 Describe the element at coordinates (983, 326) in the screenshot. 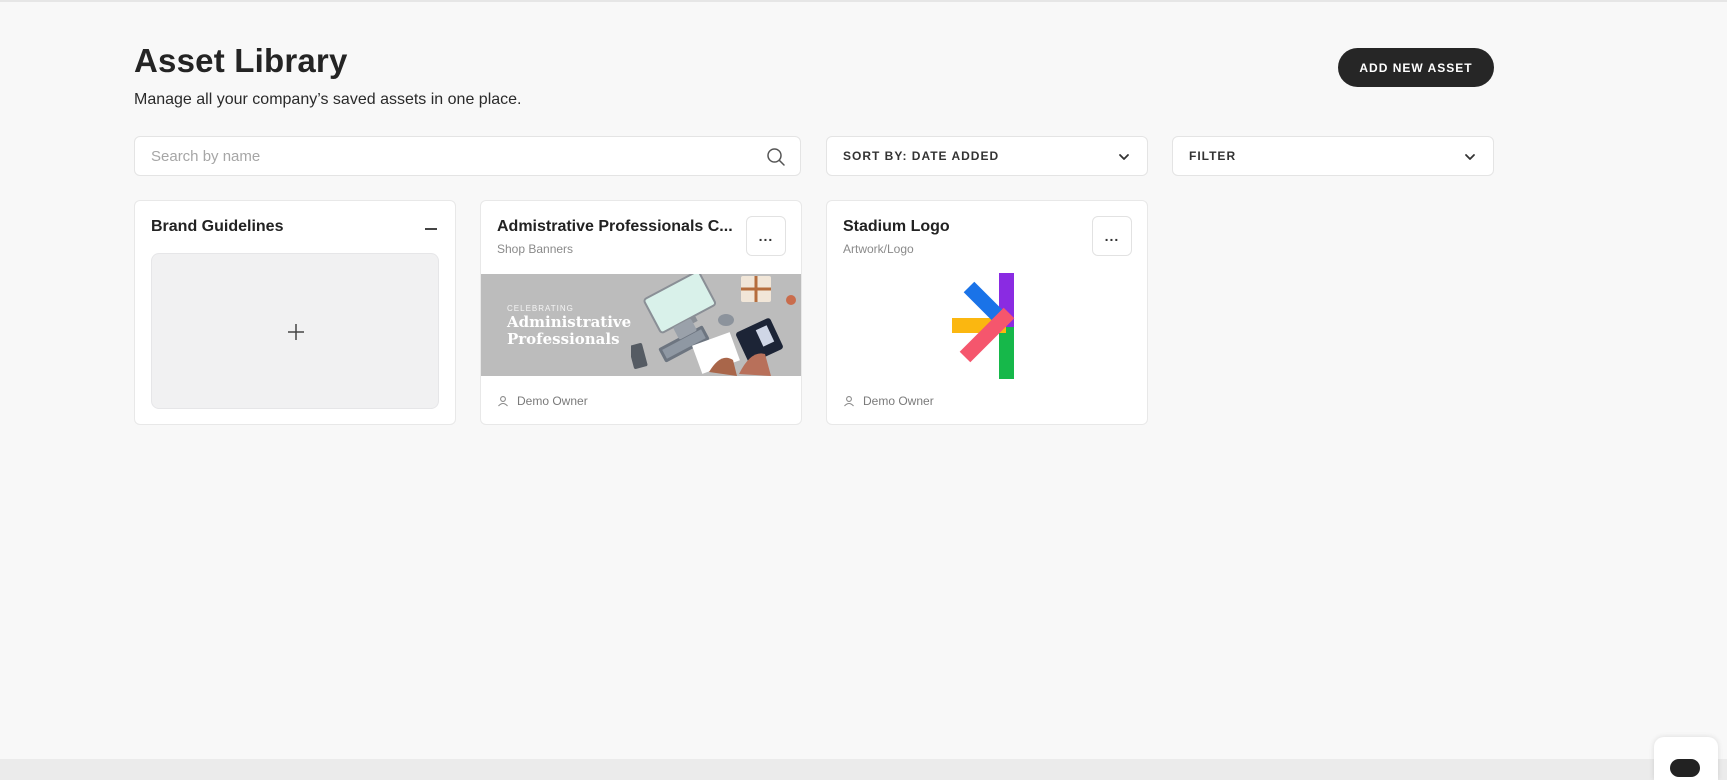

I see `stadium-logo-thumbnail` at that location.